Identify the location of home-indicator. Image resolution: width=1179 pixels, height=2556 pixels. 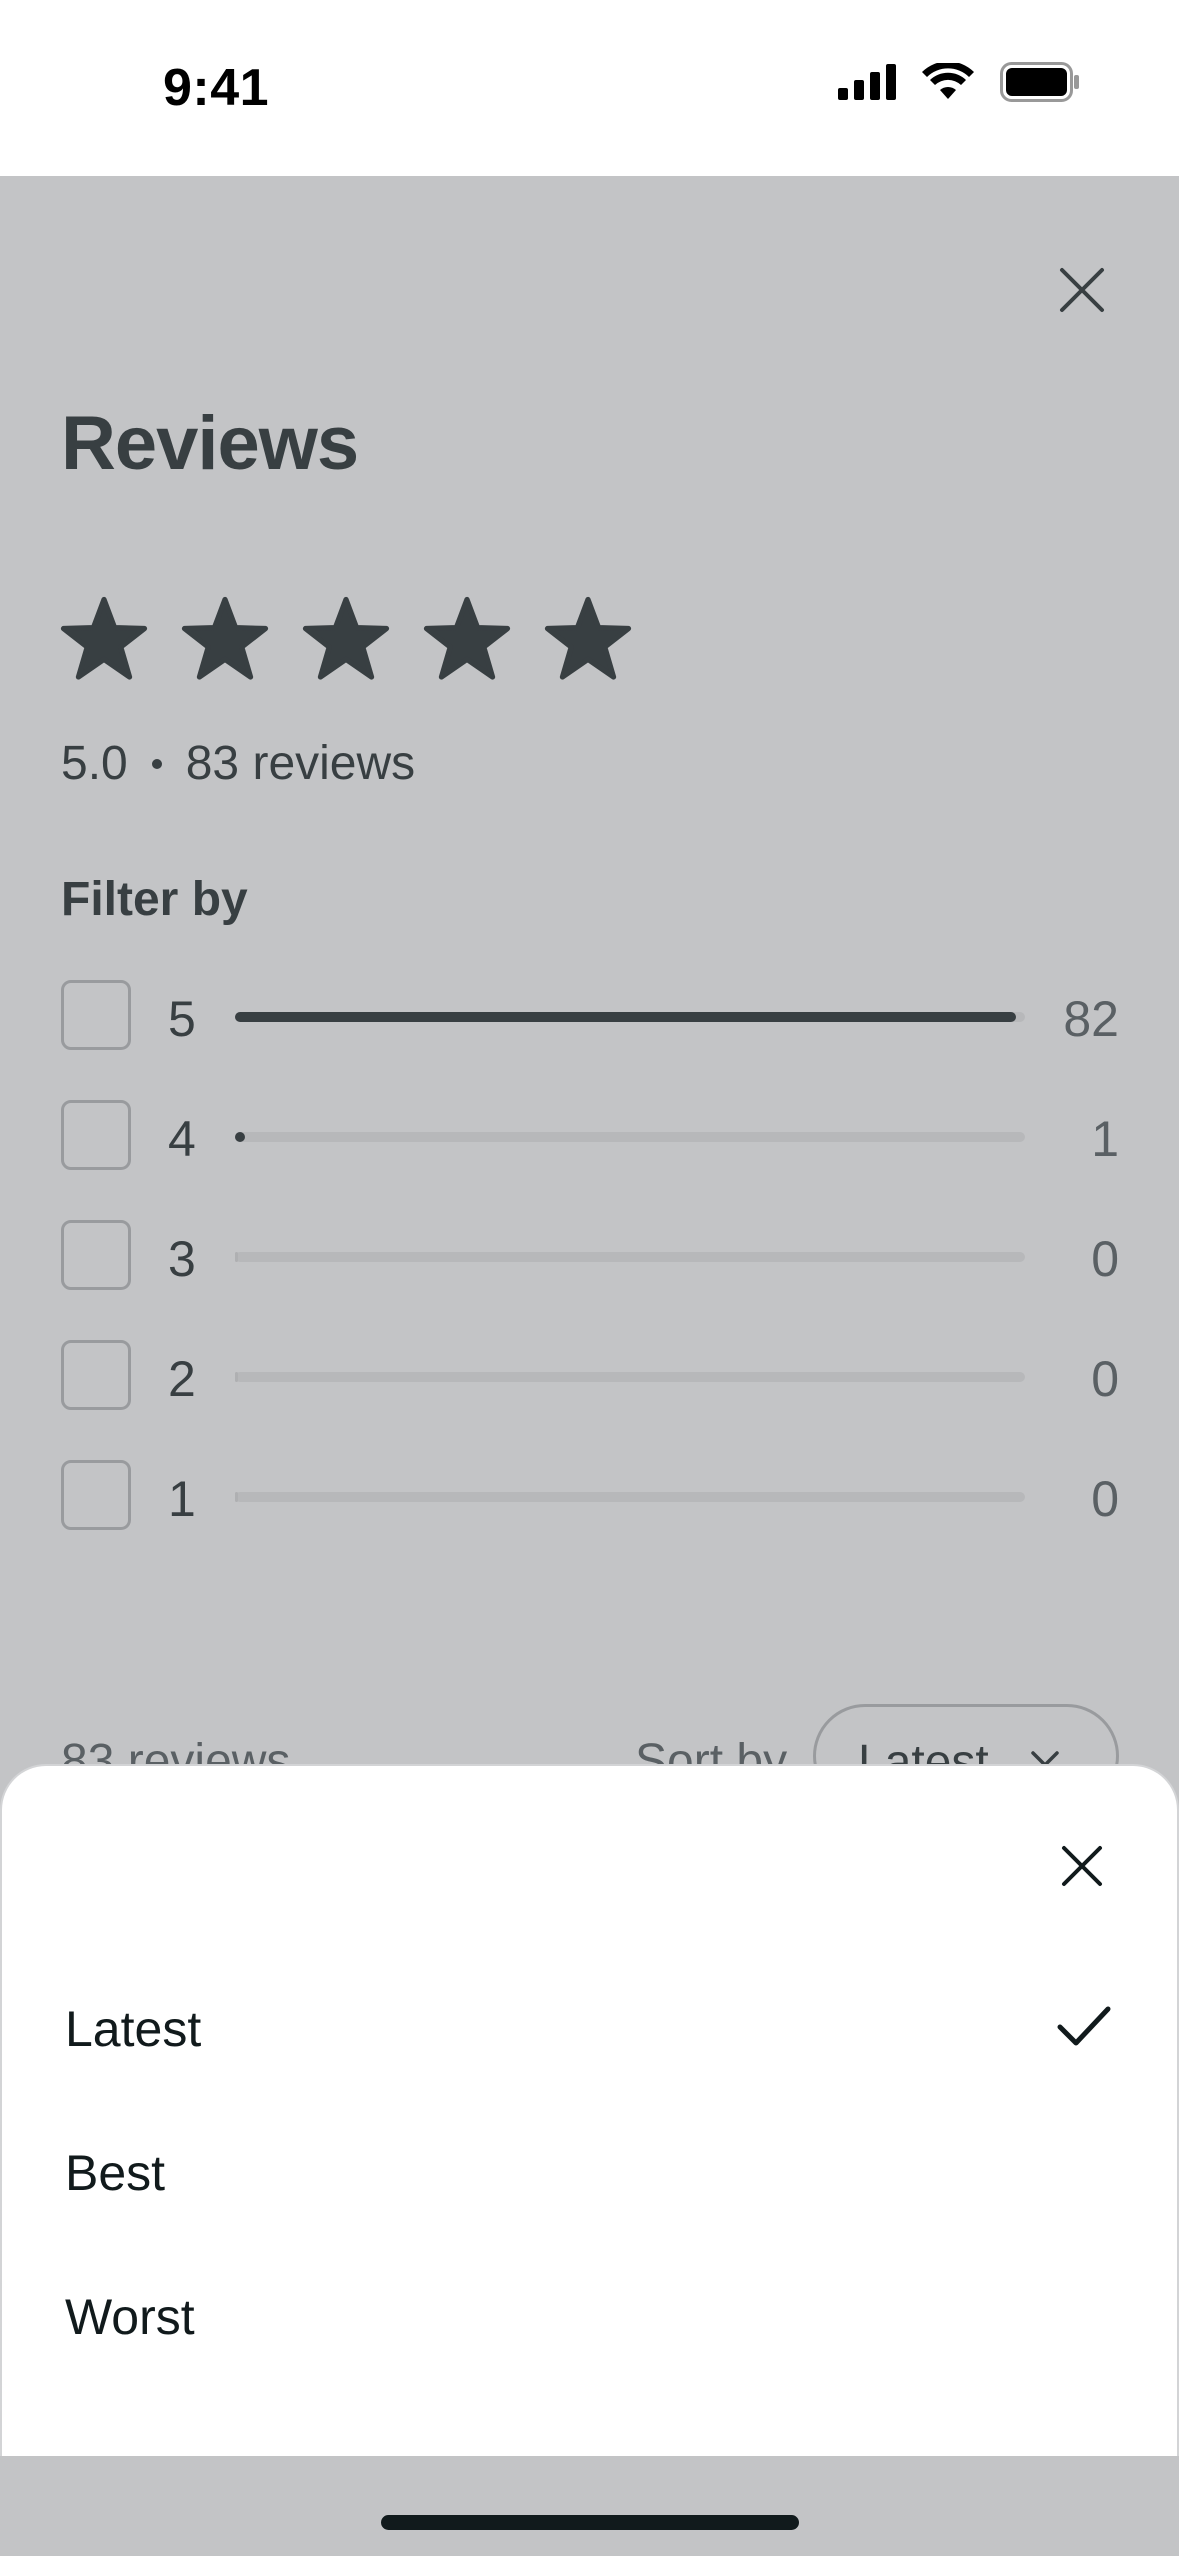
(590, 2522).